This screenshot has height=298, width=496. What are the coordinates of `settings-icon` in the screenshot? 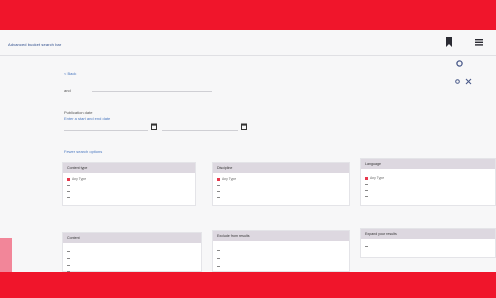 It's located at (459, 64).